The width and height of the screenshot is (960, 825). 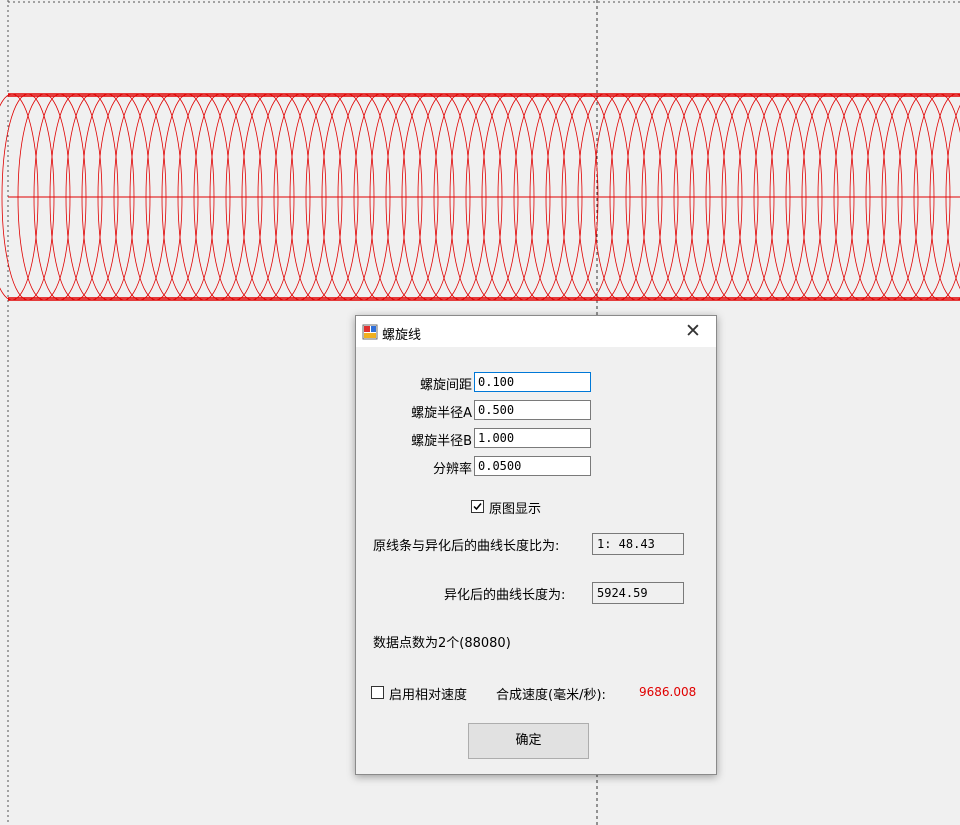 I want to click on dialog-titlebar: 螺旋线 ✕, so click(x=536, y=331).